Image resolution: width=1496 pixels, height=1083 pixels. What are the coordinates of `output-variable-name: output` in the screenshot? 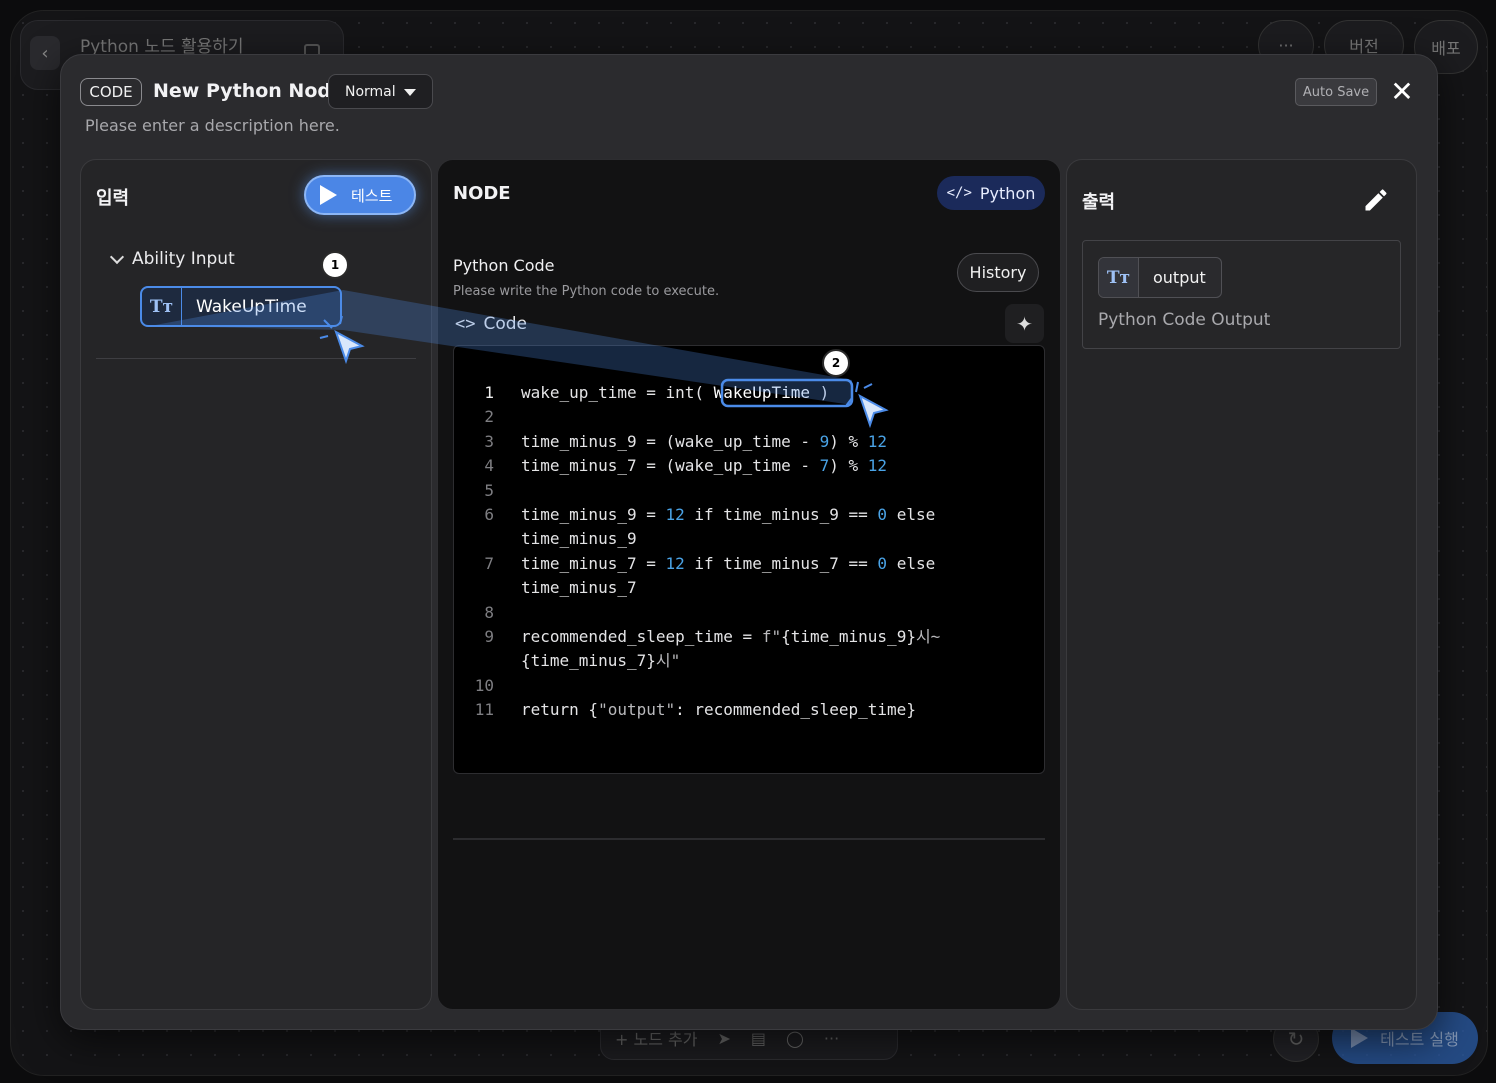 It's located at (1179, 277).